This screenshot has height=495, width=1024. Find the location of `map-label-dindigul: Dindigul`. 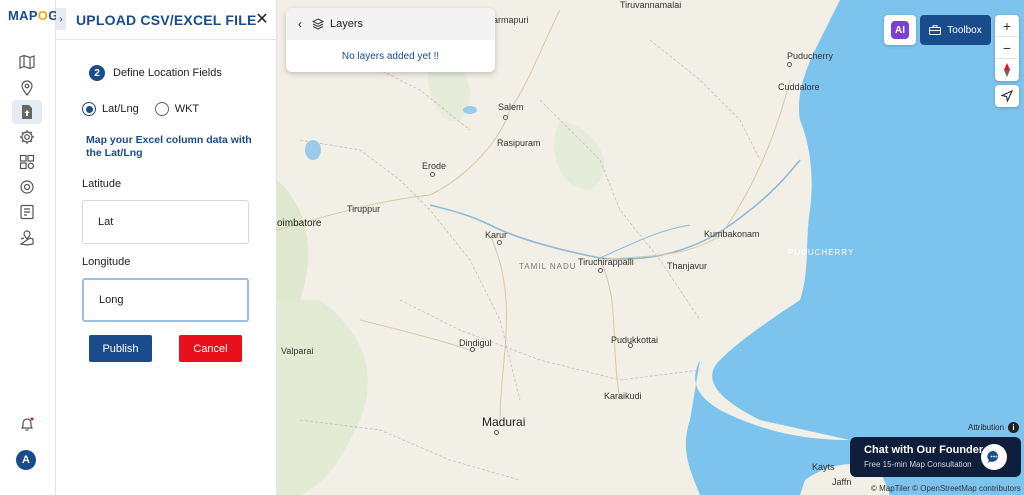

map-label-dindigul: Dindigul is located at coordinates (475, 343).